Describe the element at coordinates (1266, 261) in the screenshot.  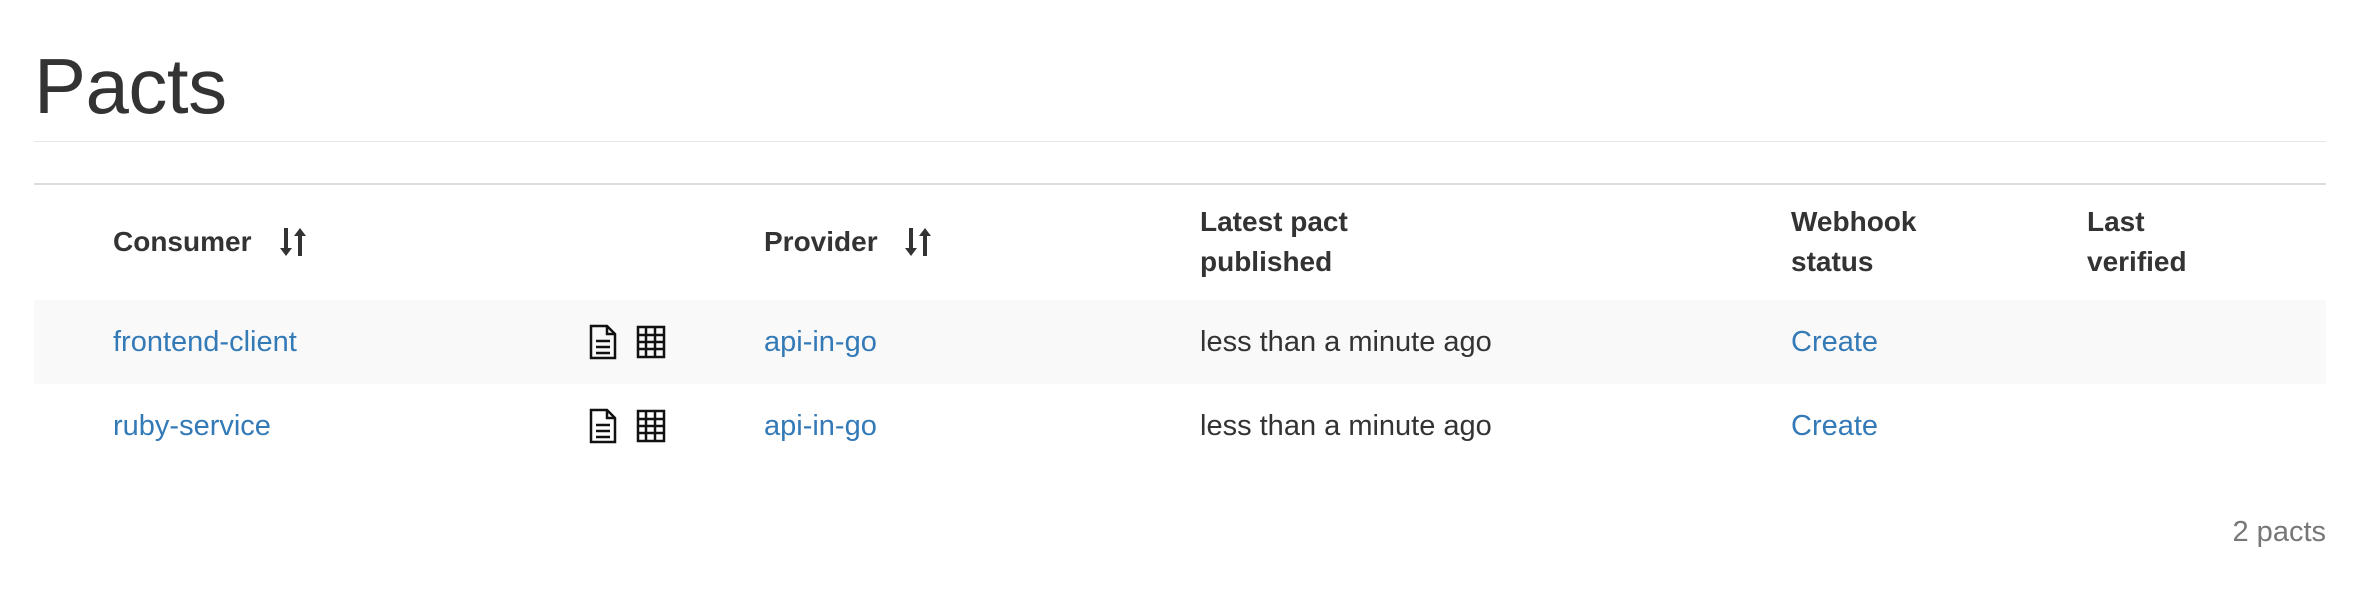
I see `header-line: published` at that location.